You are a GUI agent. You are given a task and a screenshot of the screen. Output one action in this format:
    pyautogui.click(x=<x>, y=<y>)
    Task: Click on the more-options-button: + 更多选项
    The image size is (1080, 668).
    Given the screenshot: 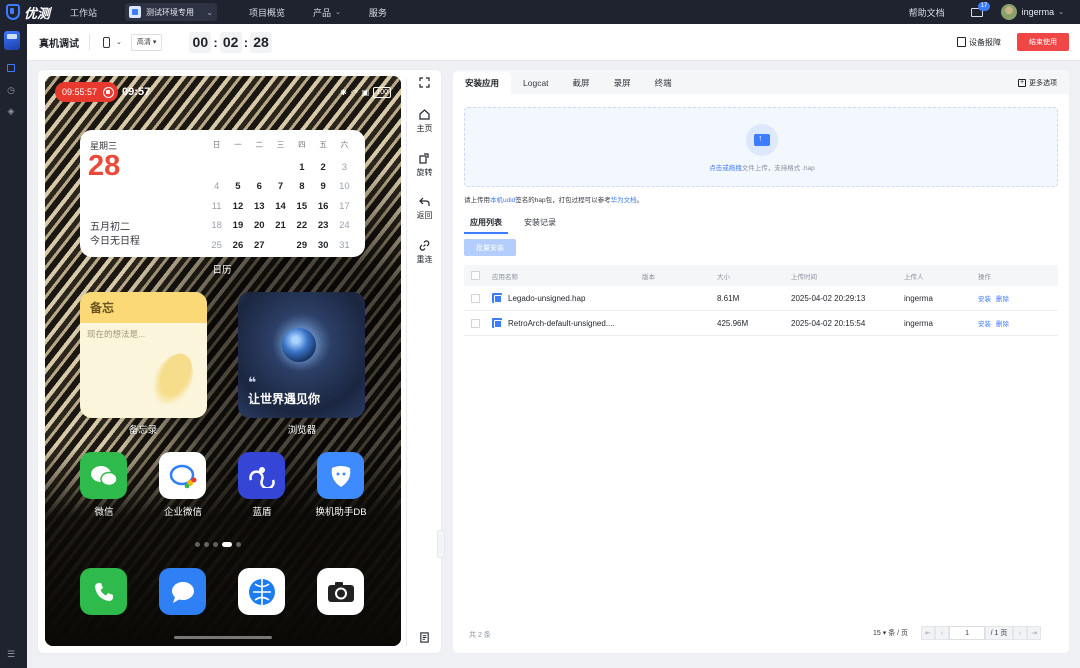 What is the action you would take?
    pyautogui.click(x=1043, y=83)
    